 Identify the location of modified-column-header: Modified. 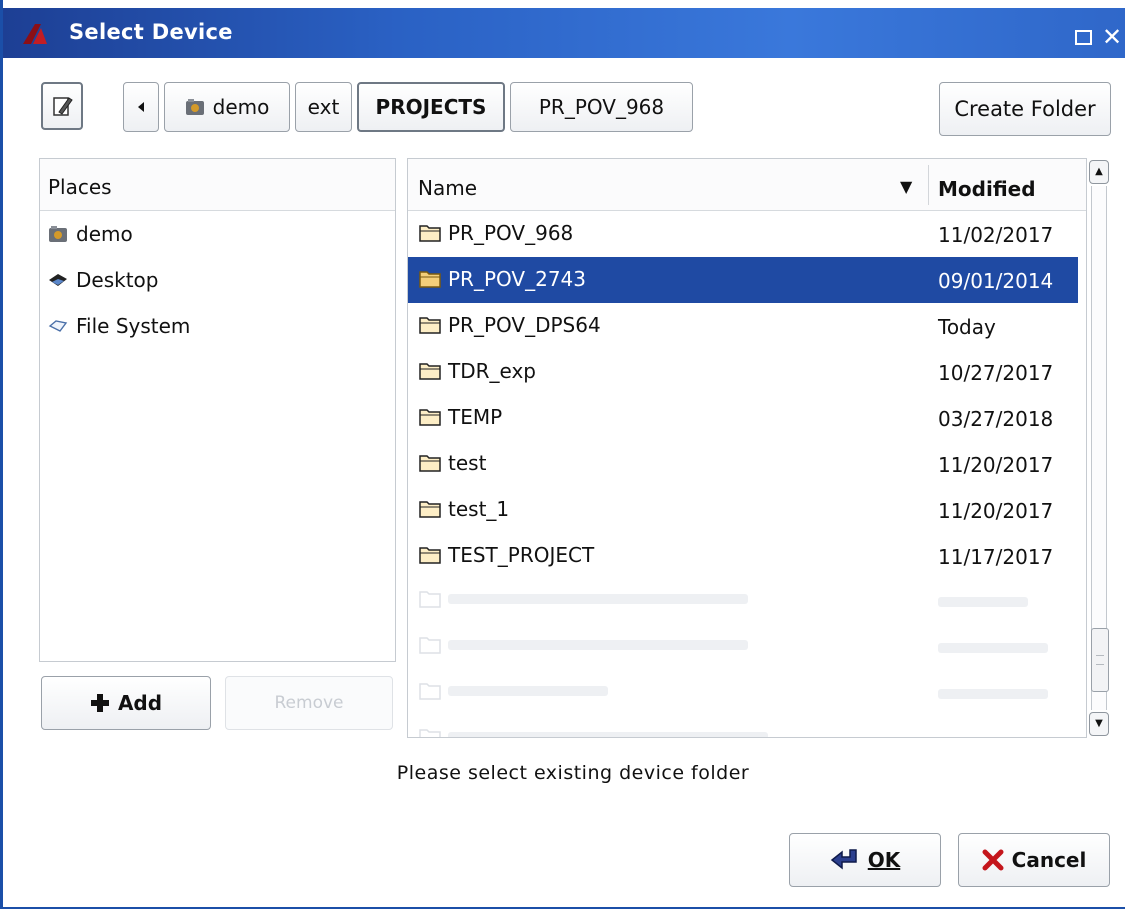
(987, 189).